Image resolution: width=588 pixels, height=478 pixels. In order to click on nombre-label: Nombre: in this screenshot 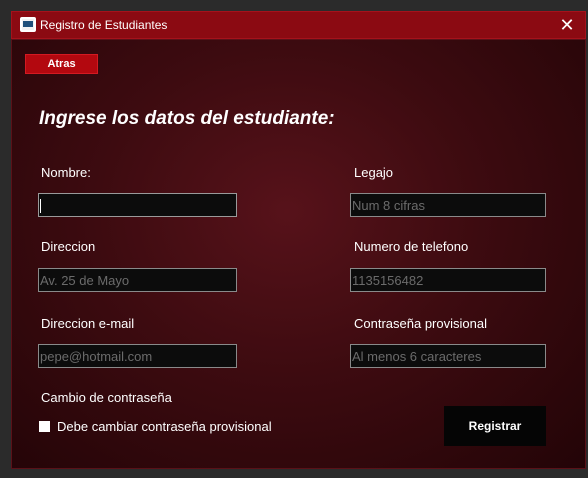, I will do `click(66, 172)`.